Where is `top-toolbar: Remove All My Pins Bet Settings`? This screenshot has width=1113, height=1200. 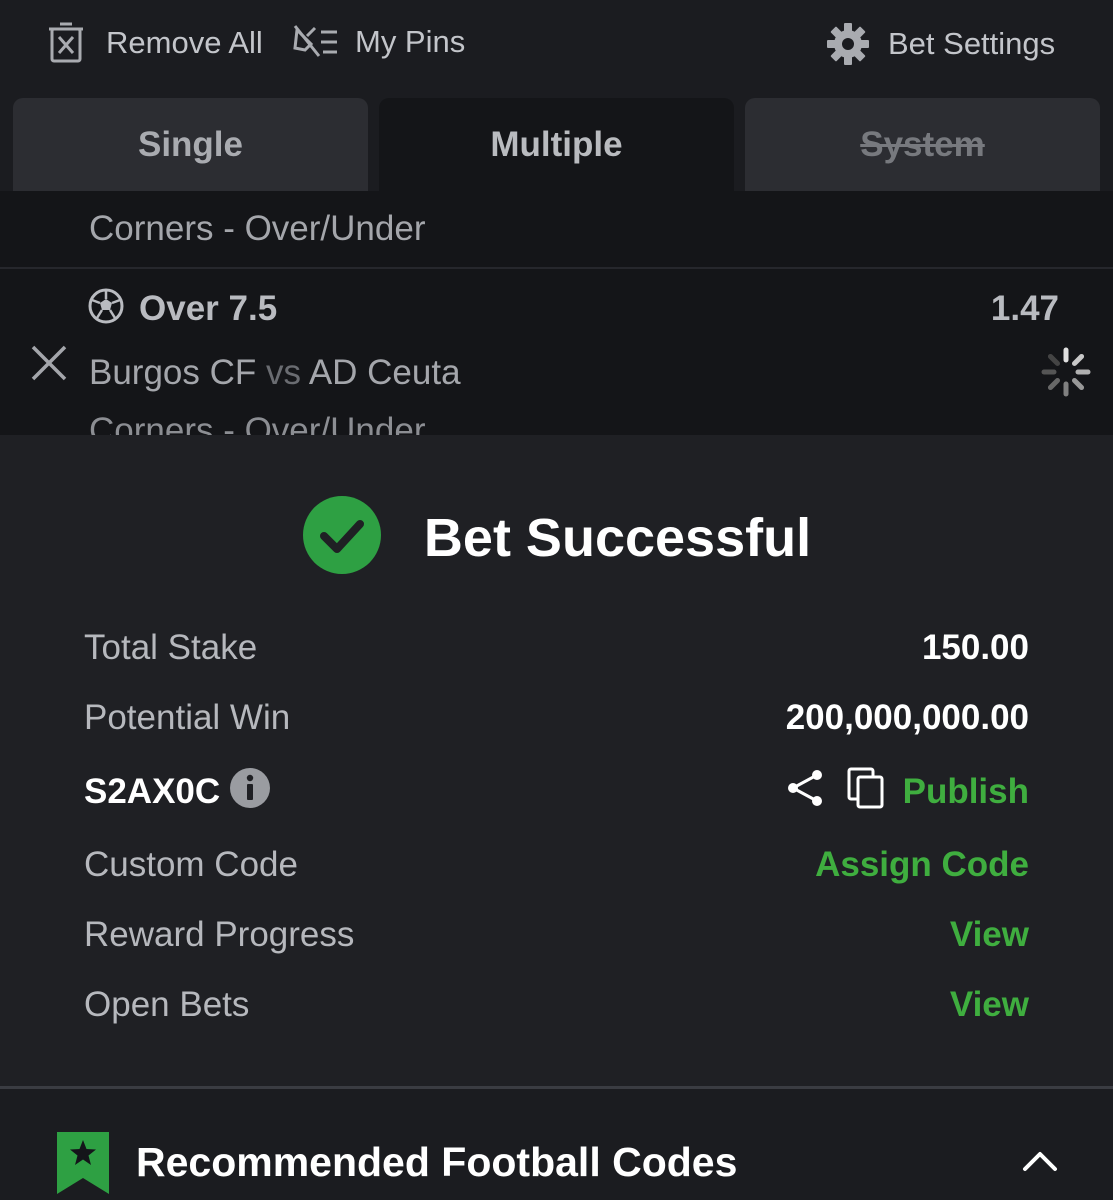
top-toolbar: Remove All My Pins Bet Settings is located at coordinates (556, 45).